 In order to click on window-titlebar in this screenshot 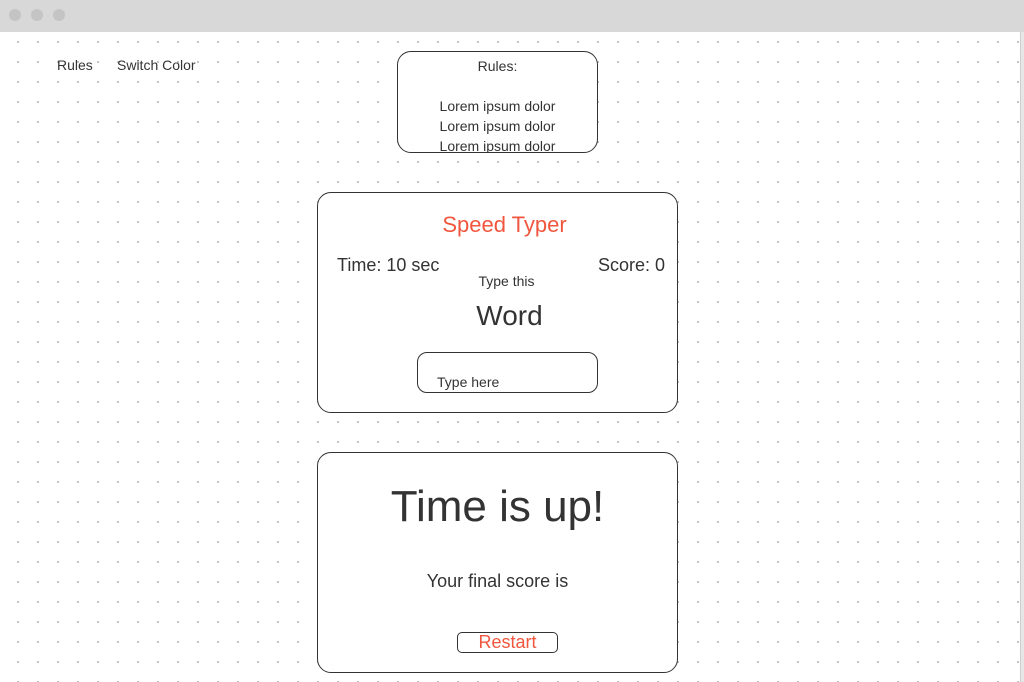, I will do `click(512, 16)`.